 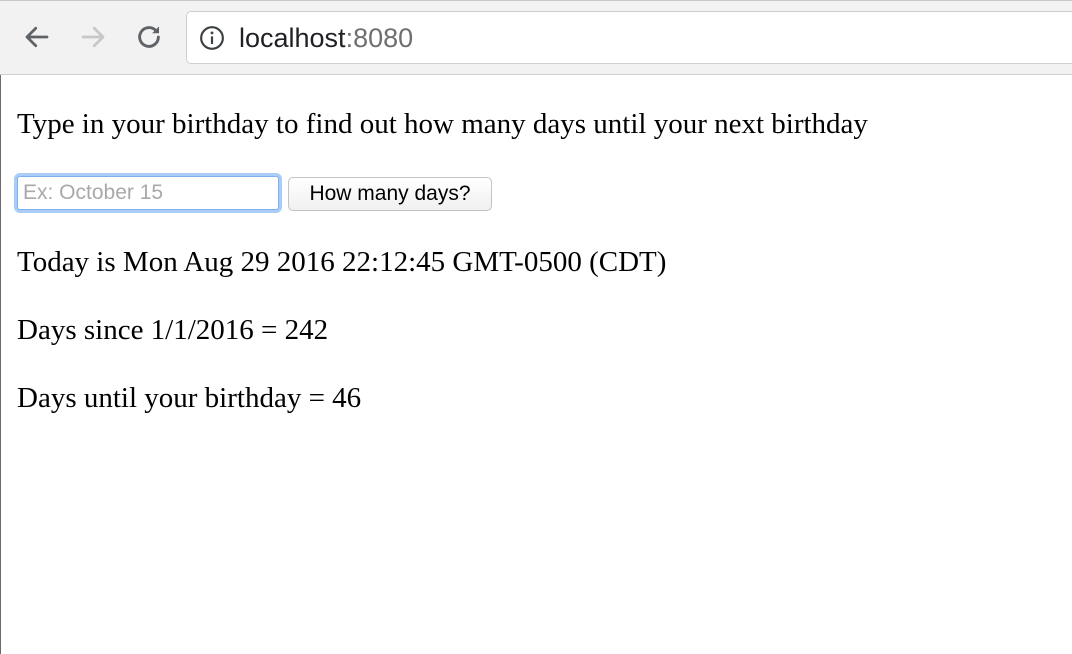 I want to click on arrow-right-icon, so click(x=93, y=37).